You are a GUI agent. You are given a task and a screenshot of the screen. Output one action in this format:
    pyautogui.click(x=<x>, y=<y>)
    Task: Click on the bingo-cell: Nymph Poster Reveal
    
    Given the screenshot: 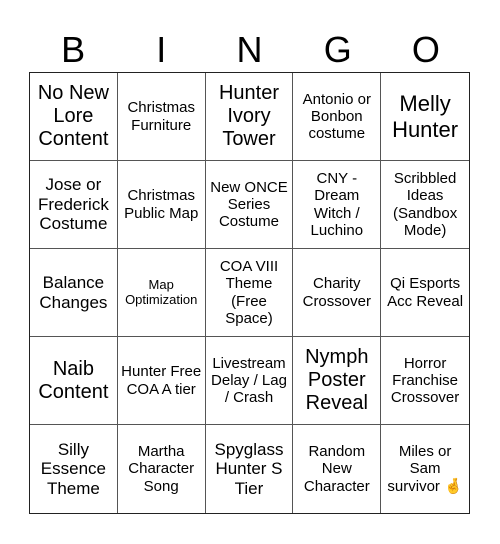 What is the action you would take?
    pyautogui.click(x=337, y=381)
    